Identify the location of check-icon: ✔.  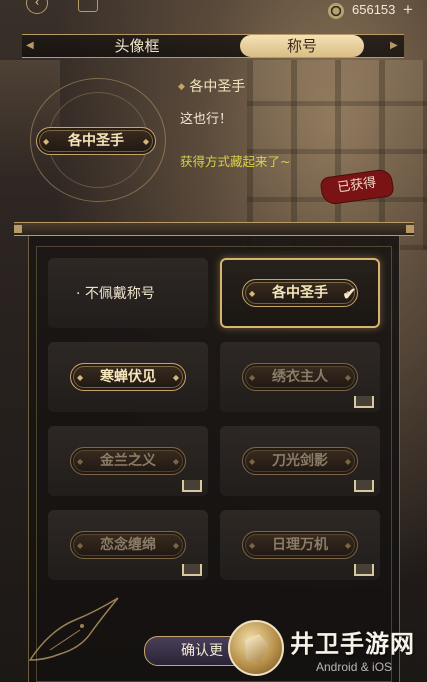
(350, 294).